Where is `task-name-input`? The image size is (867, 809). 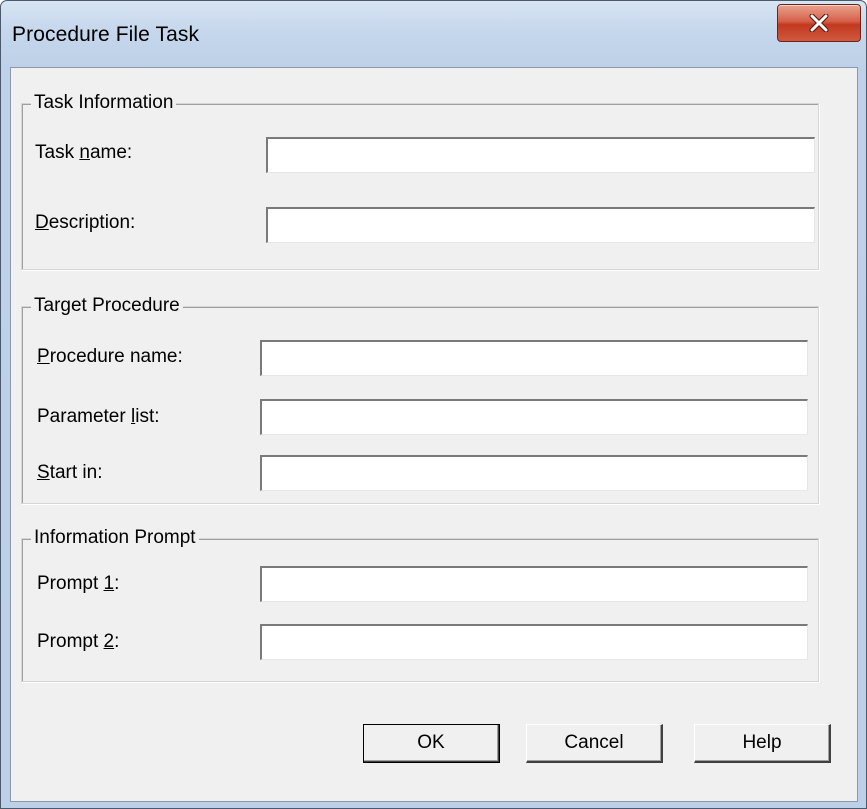
task-name-input is located at coordinates (540, 155).